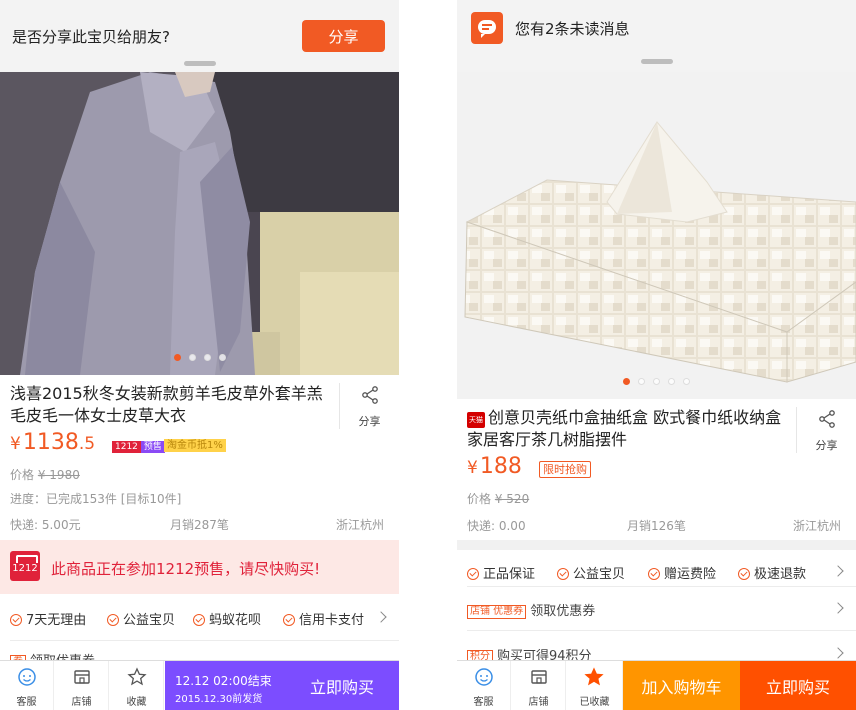 The width and height of the screenshot is (856, 710). I want to click on presale-1212-badge: 1212 预售, so click(138, 446).